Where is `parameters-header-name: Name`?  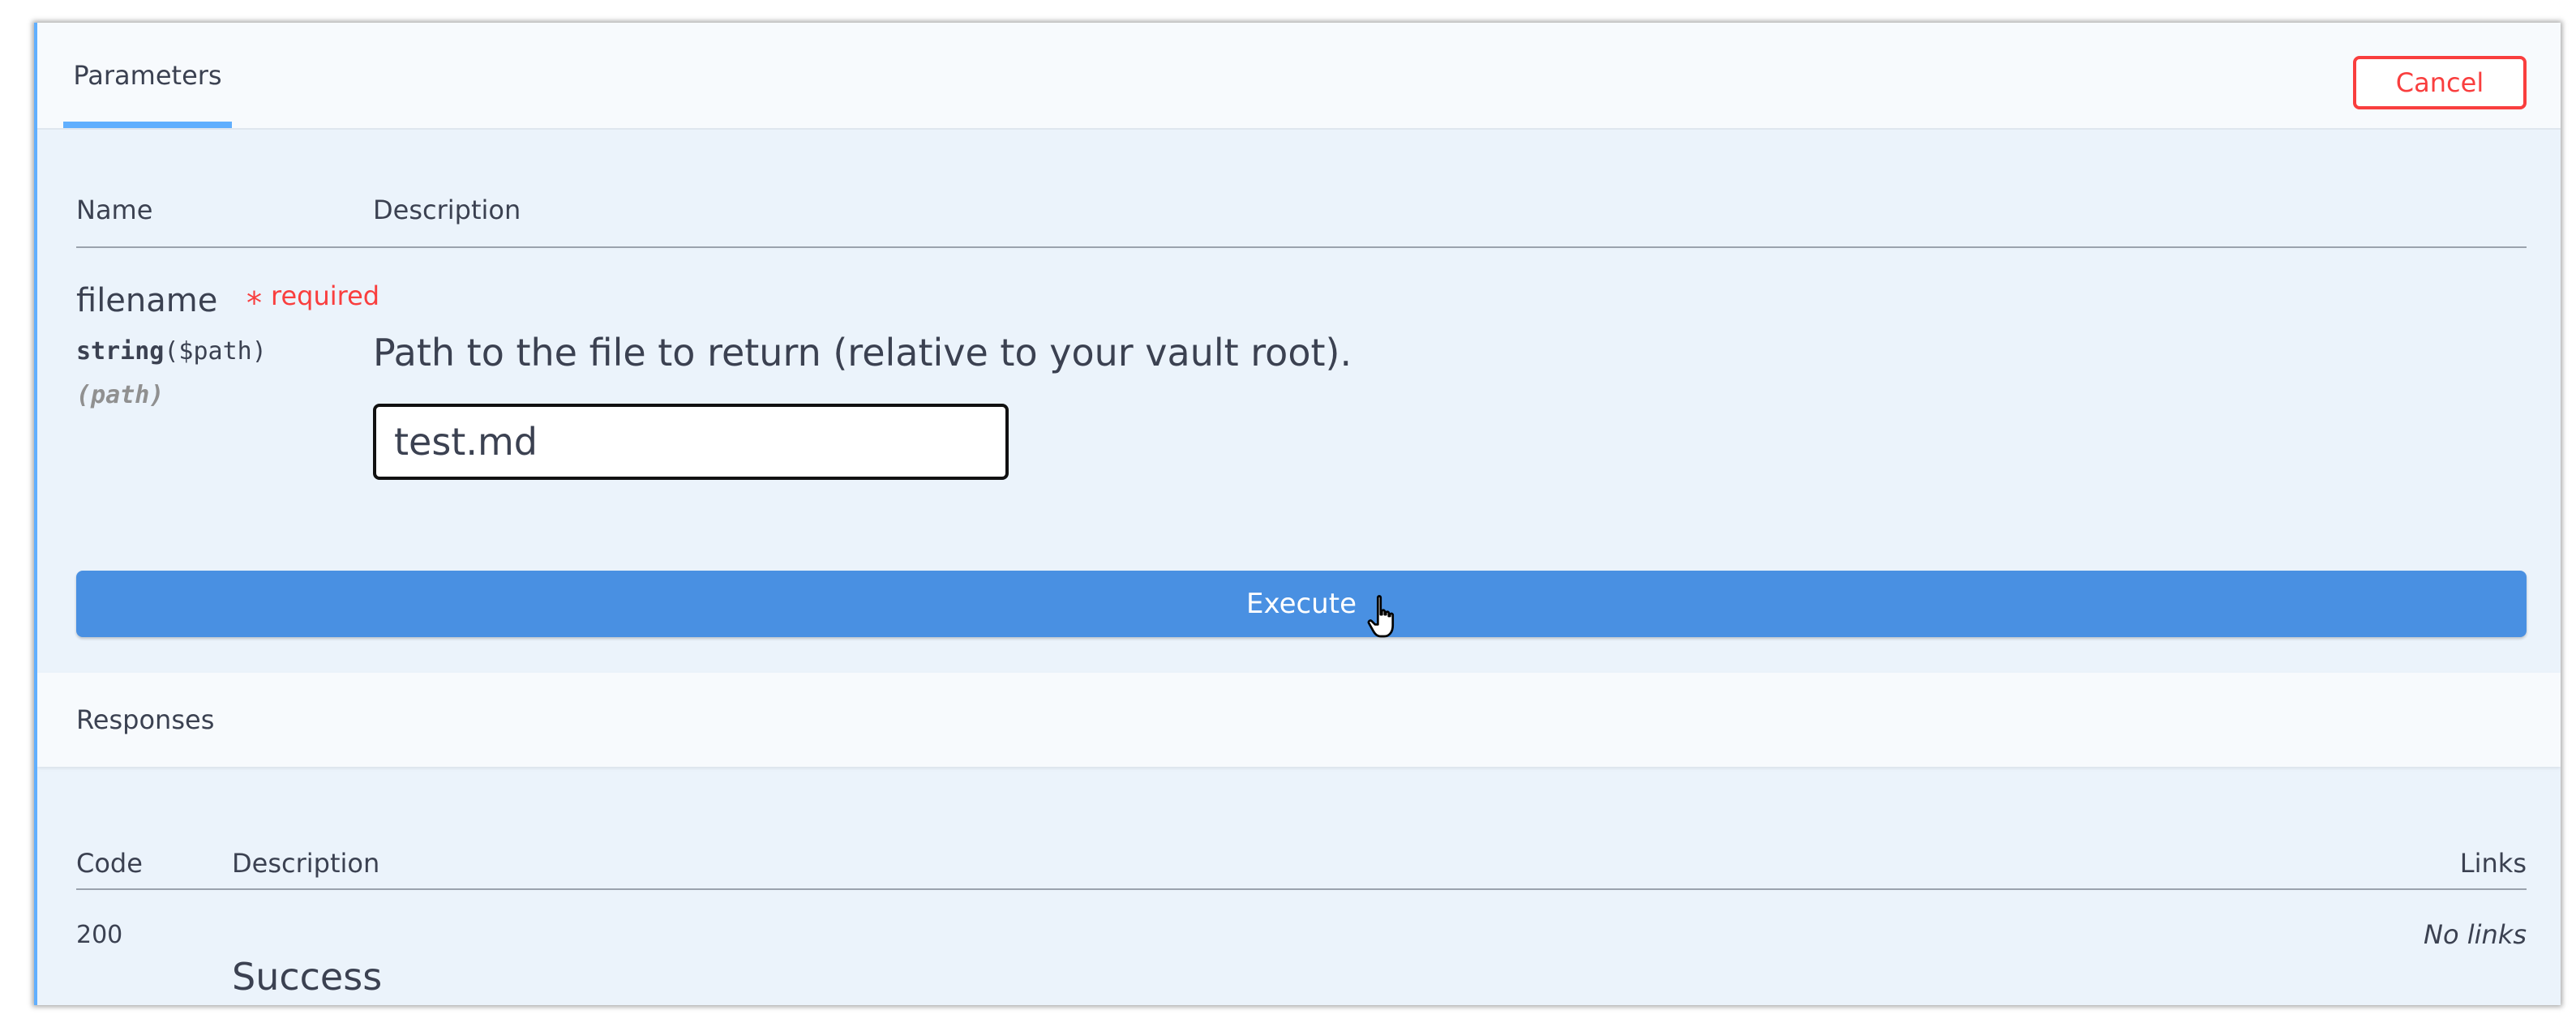
parameters-header-name: Name is located at coordinates (114, 210).